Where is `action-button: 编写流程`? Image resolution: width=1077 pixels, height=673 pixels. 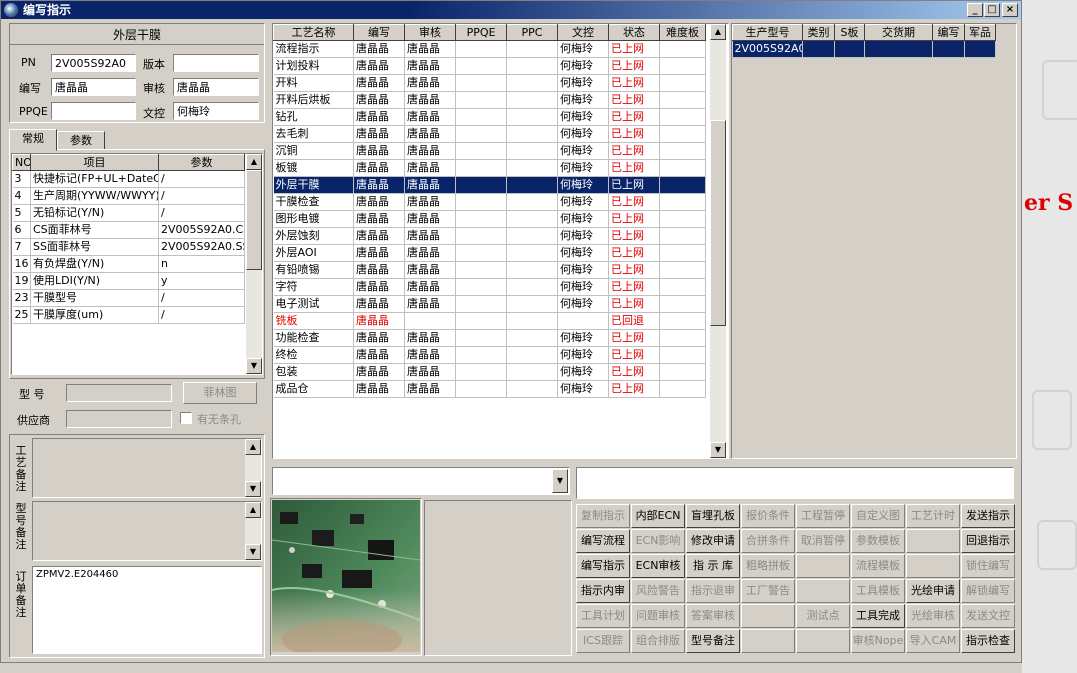 action-button: 编写流程 is located at coordinates (603, 541).